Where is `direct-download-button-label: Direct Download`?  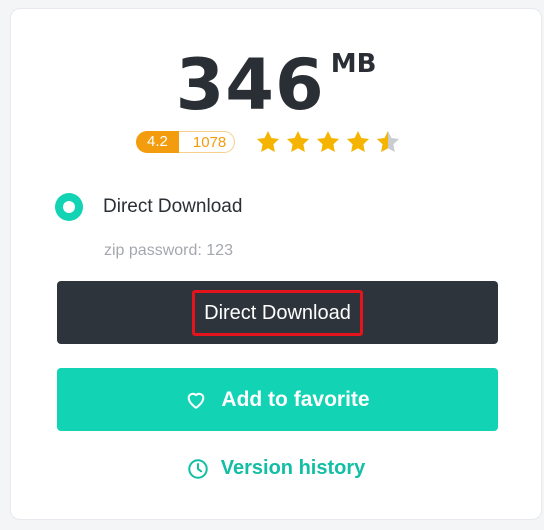
direct-download-button-label: Direct Download is located at coordinates (277, 312).